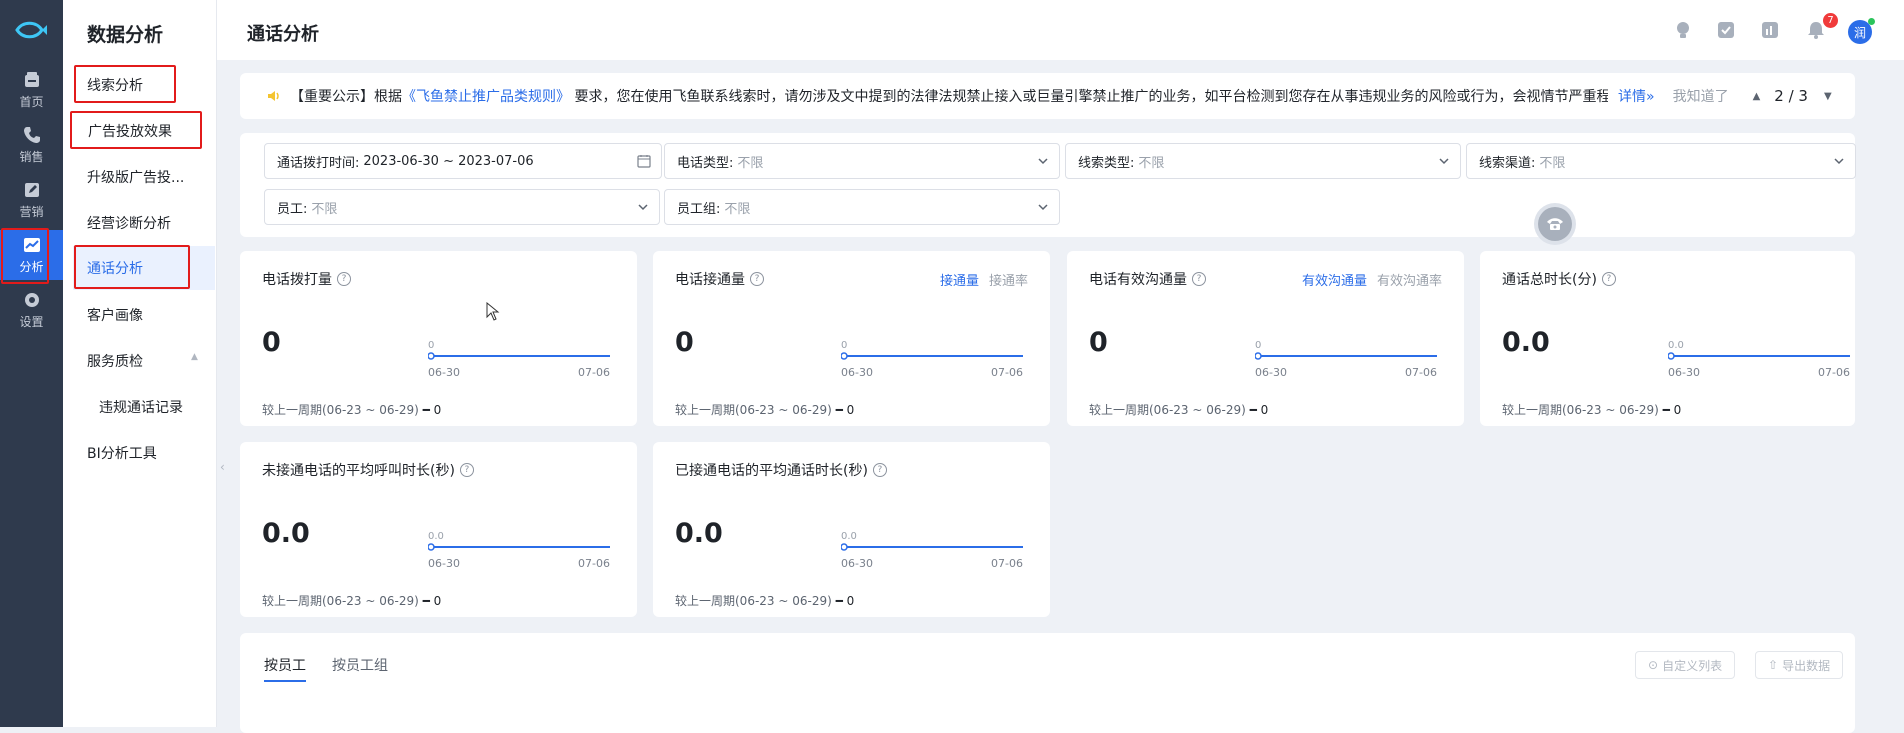 The width and height of the screenshot is (1904, 733). What do you see at coordinates (31, 190) in the screenshot?
I see `edit-icon` at bounding box center [31, 190].